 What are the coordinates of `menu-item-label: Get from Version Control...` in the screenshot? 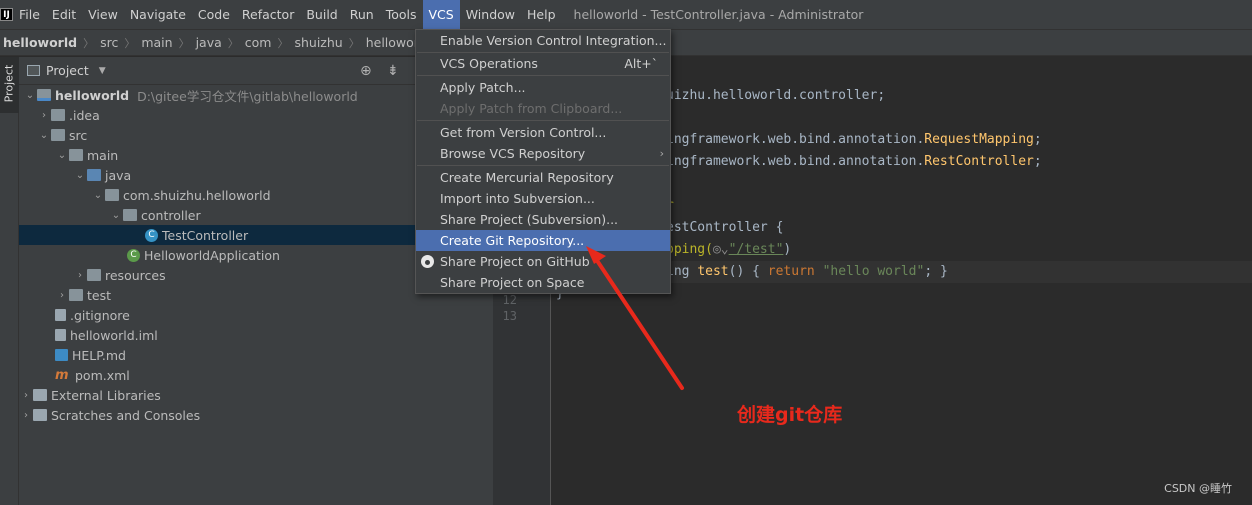 It's located at (523, 132).